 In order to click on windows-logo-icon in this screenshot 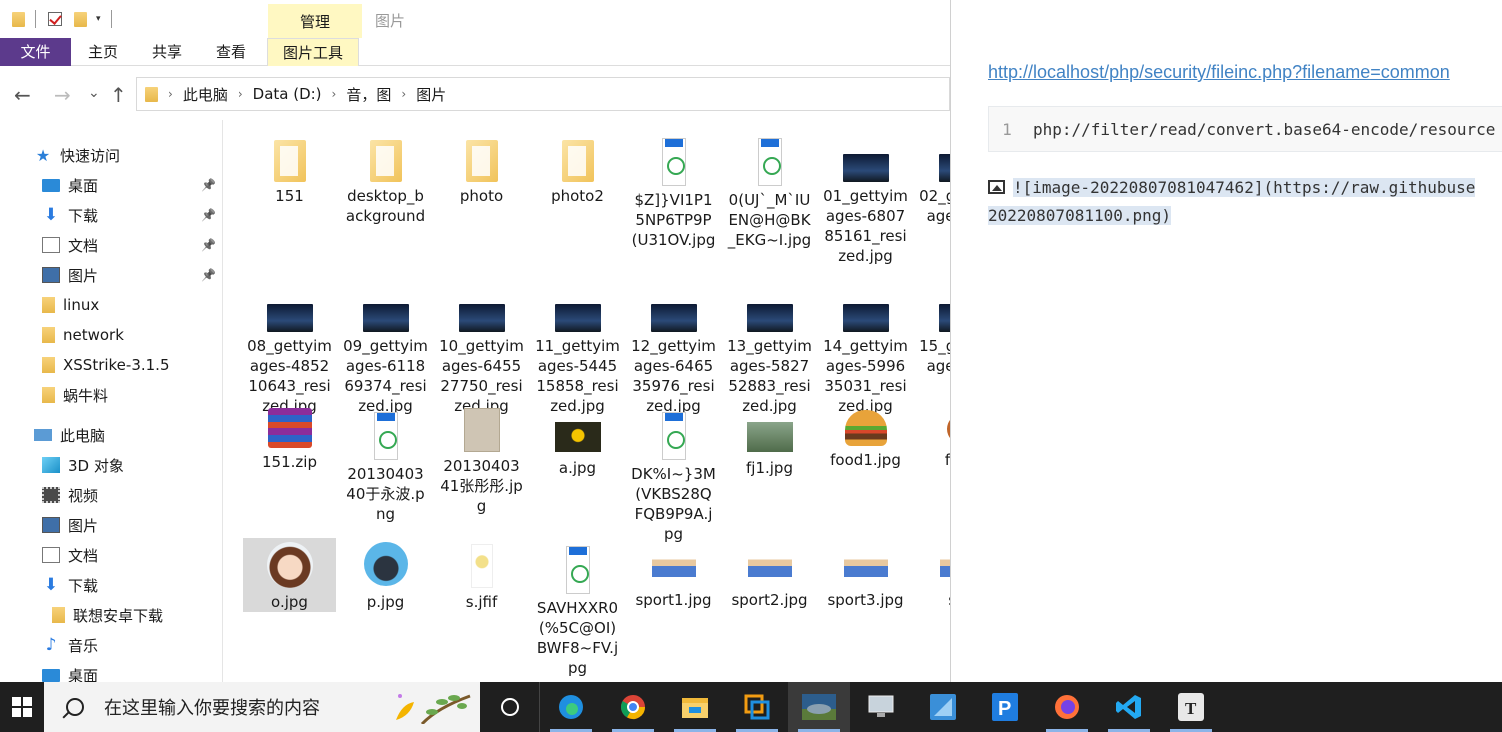, I will do `click(22, 707)`.